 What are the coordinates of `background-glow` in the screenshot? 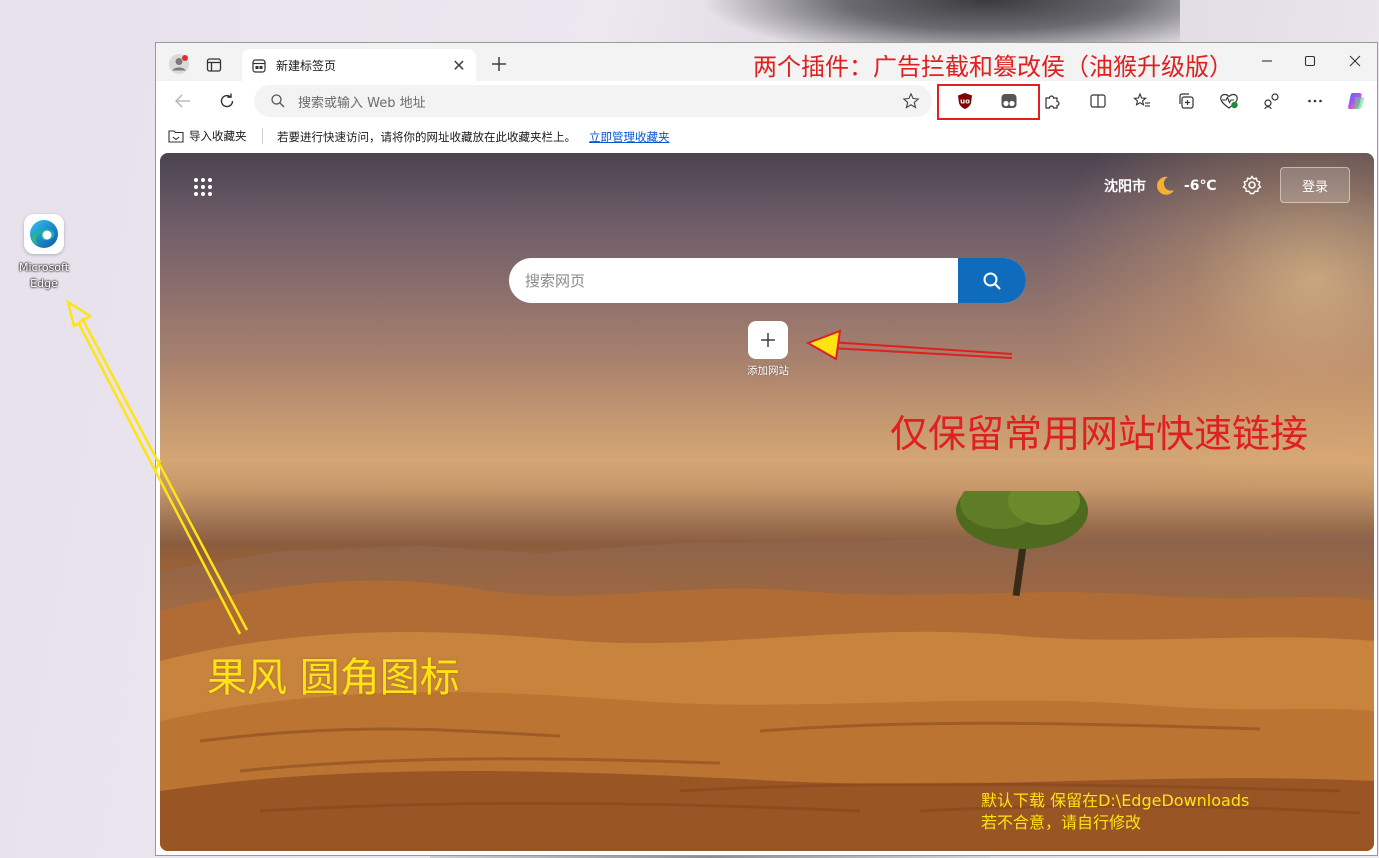 It's located at (1197, 333).